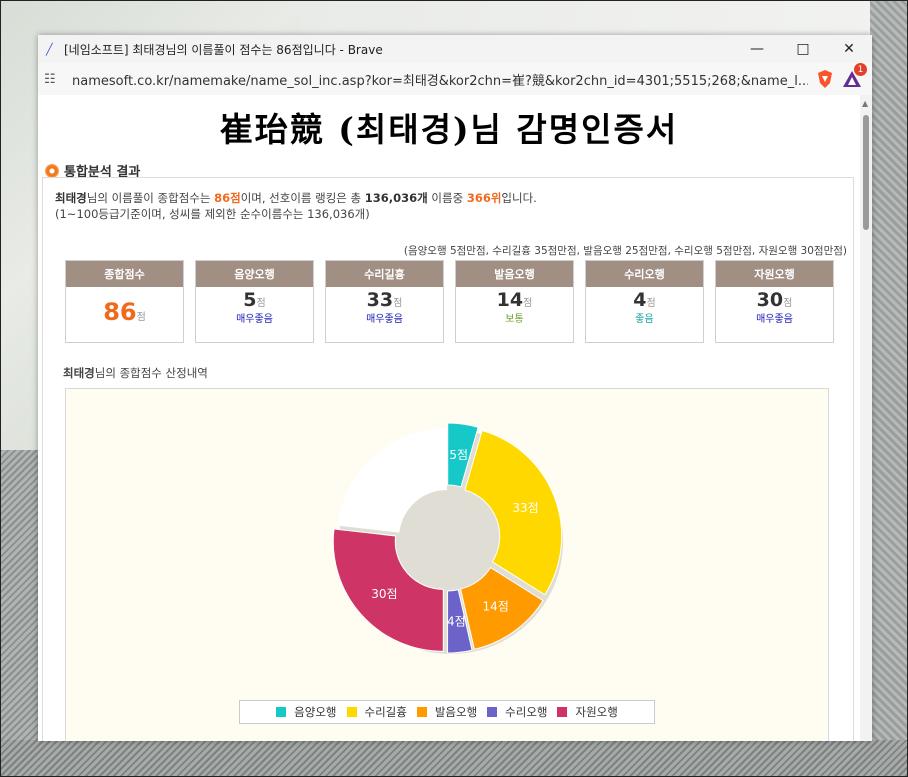  What do you see at coordinates (456, 621) in the screenshot?
I see `slice-label-3: 4점` at bounding box center [456, 621].